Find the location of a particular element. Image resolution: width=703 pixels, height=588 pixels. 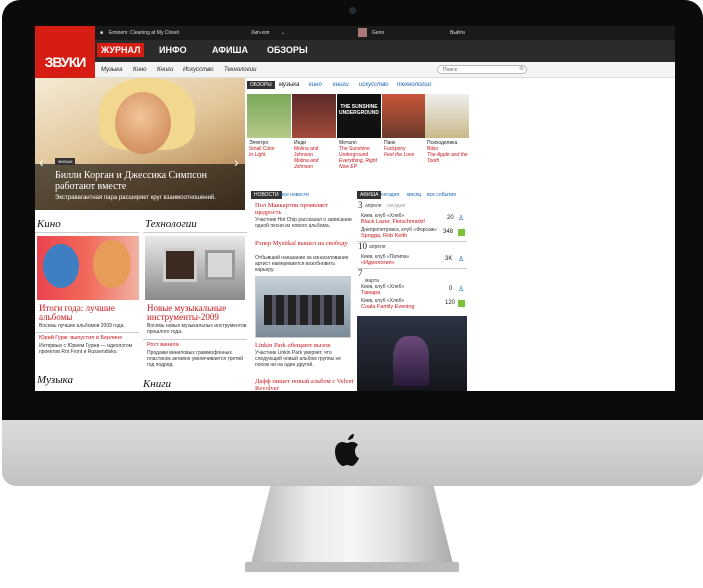

review-album: In Light is located at coordinates (270, 155).